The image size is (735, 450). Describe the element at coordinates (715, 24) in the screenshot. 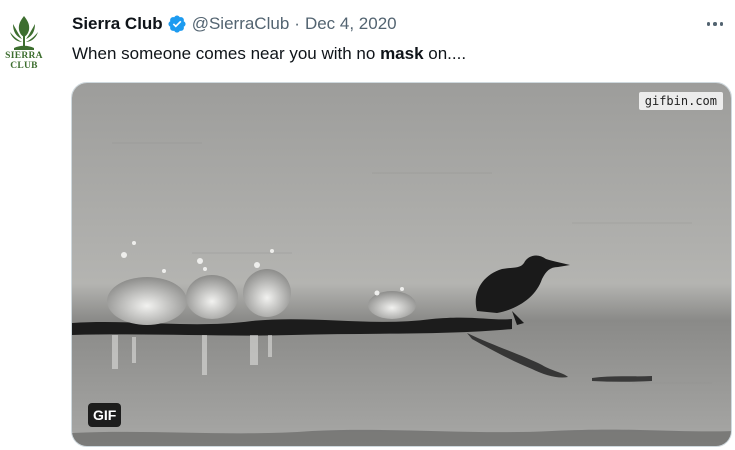

I see `more-options-icon` at that location.